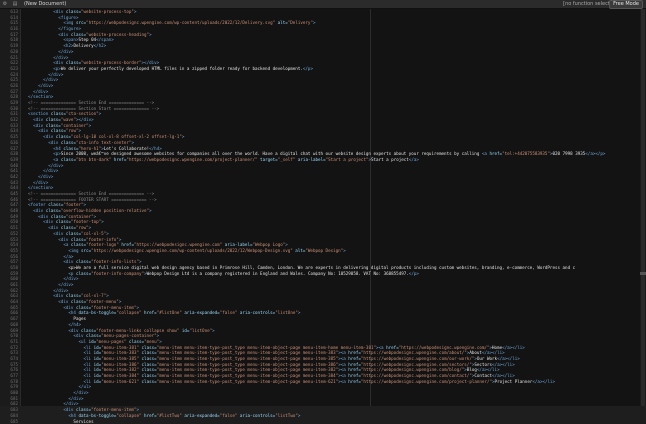 The image size is (646, 424). I want to click on code-token: "Delivery", so click(300, 22).